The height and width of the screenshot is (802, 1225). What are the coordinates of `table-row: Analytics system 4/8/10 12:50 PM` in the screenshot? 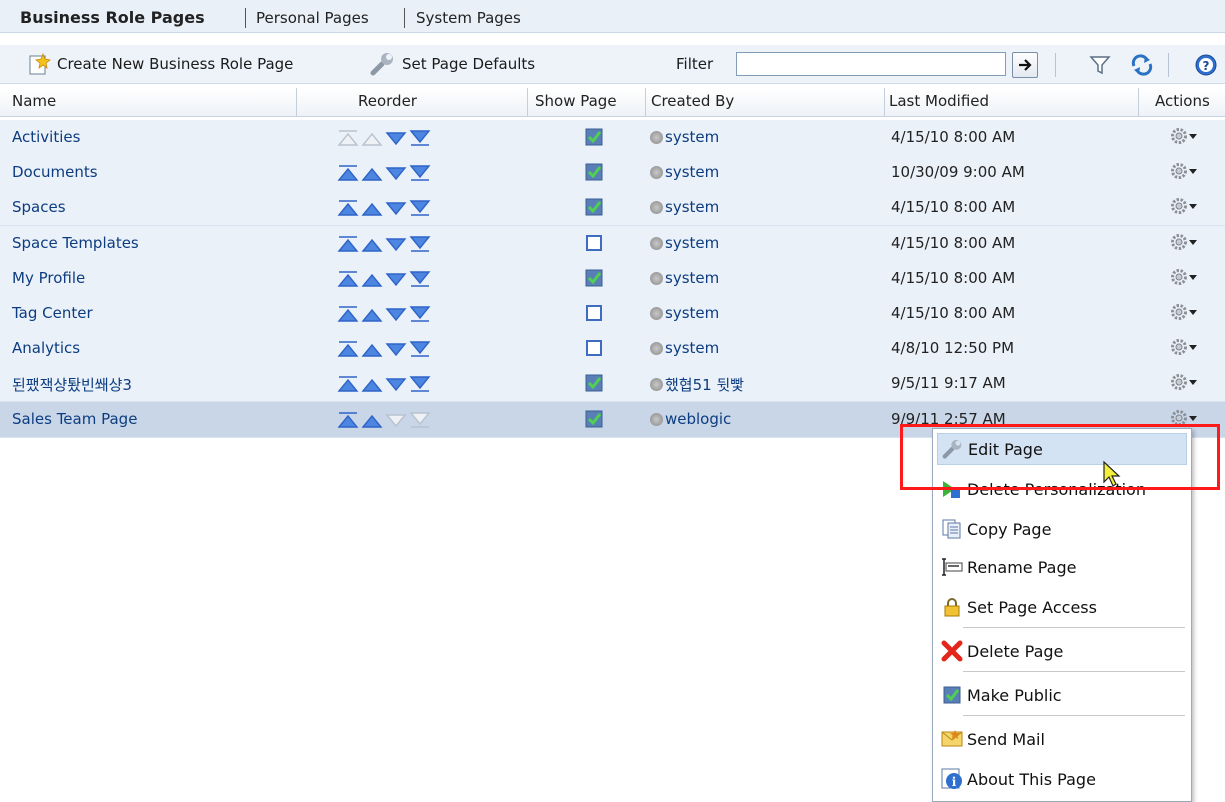 It's located at (612, 349).